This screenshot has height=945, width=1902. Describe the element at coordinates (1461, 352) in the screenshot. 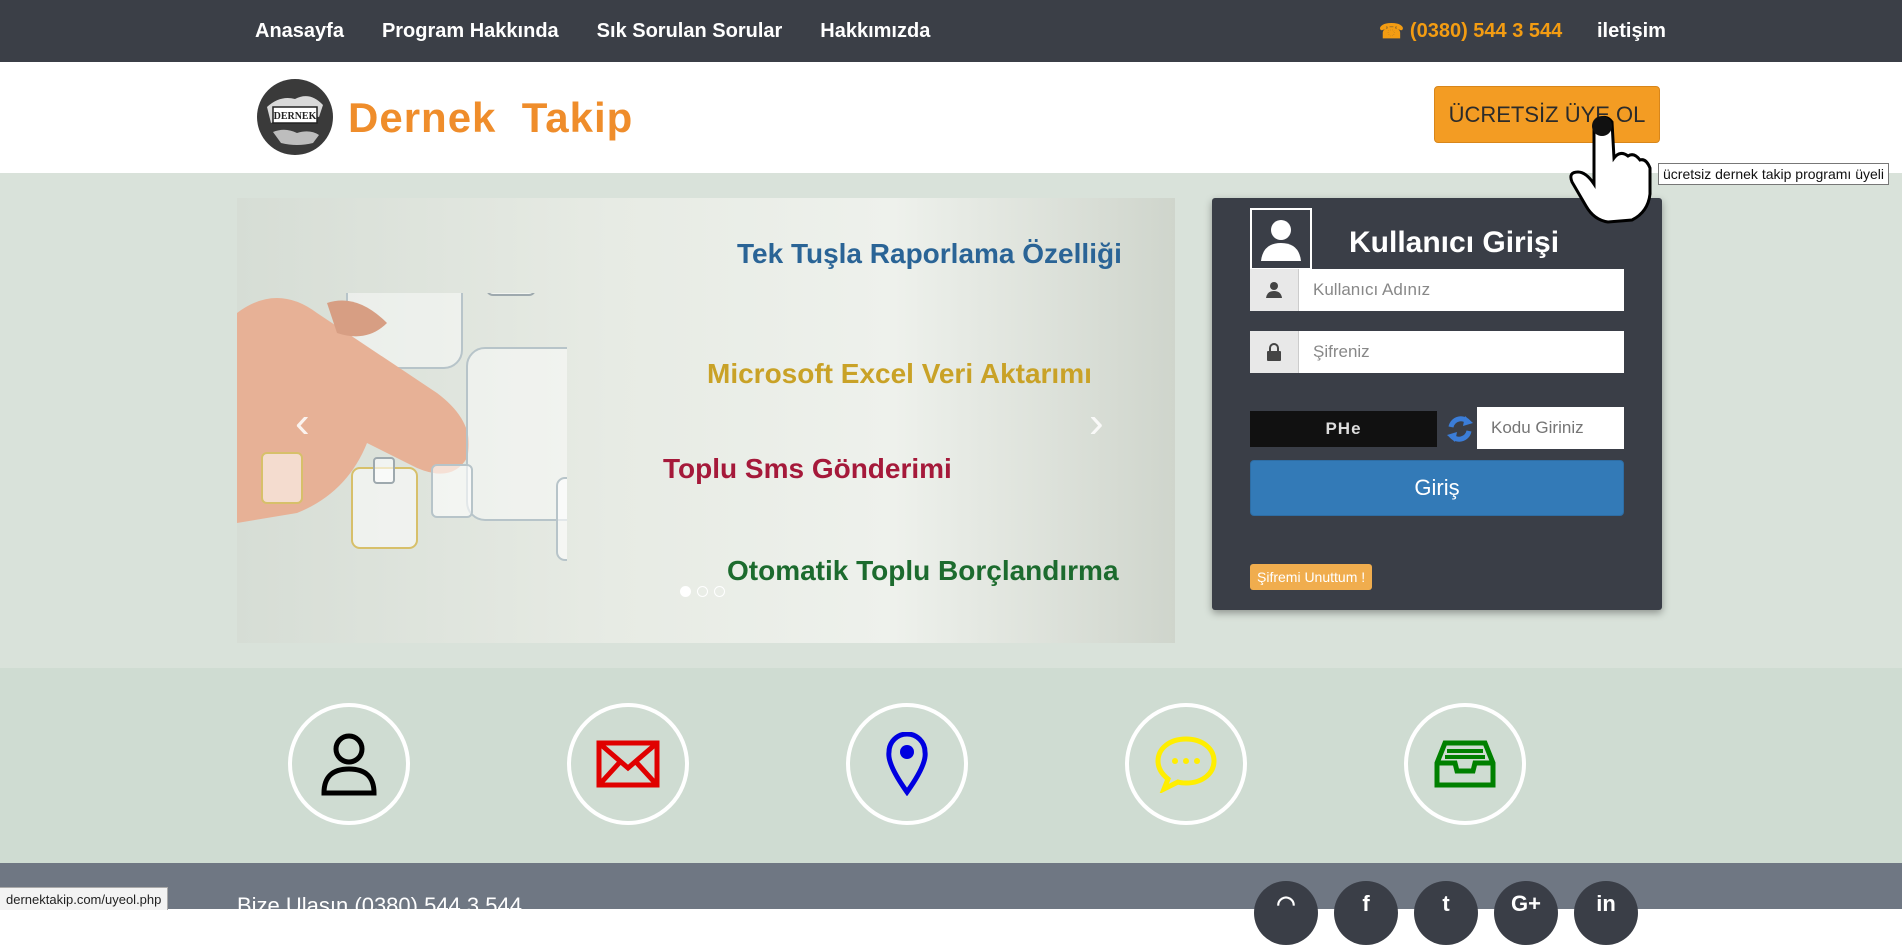

I see `password-input` at that location.